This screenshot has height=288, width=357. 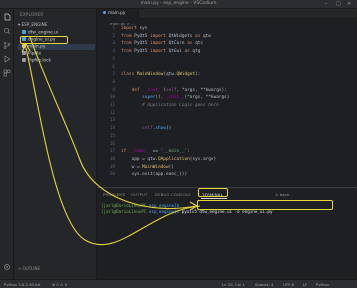 I want to click on tab-main-py: main.py, so click(x=118, y=14).